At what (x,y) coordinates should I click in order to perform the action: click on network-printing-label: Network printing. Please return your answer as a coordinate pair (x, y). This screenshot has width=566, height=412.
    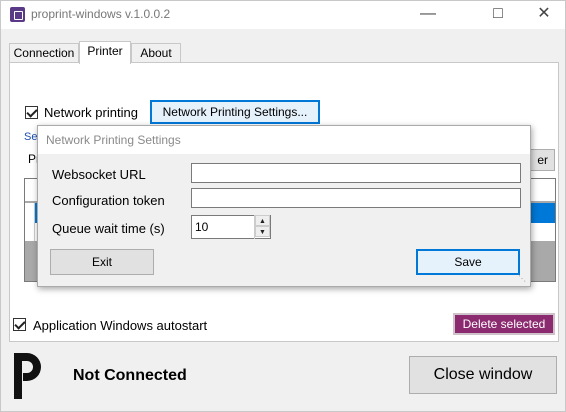
    Looking at the image, I should click on (91, 112).